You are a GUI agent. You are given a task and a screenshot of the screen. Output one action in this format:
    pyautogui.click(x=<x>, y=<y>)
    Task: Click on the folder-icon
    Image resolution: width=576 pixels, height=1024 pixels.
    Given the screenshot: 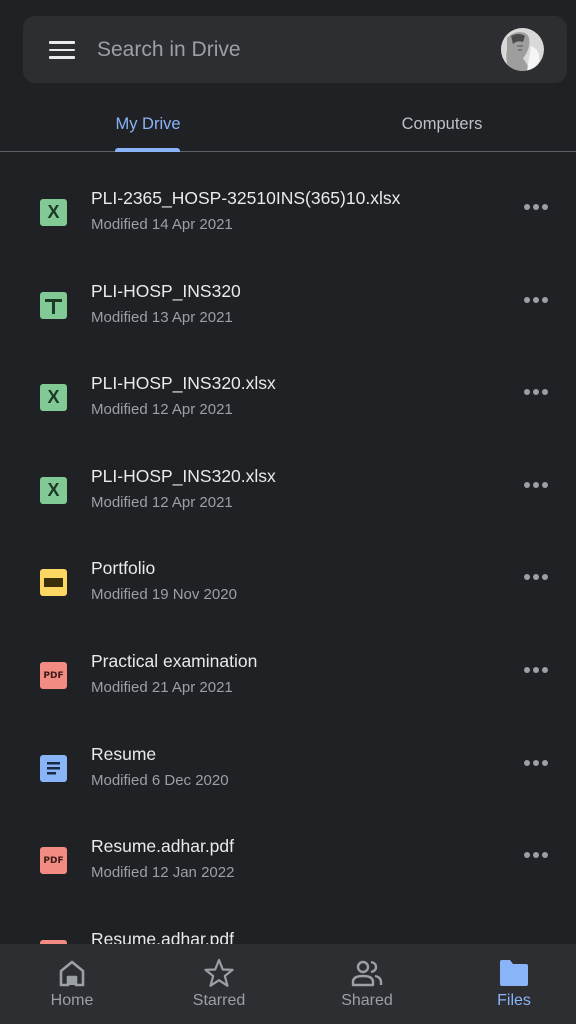 What is the action you would take?
    pyautogui.click(x=514, y=973)
    